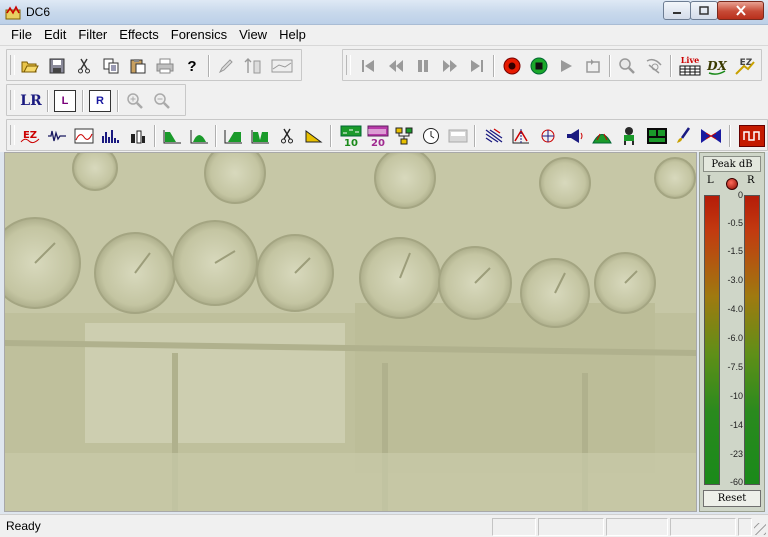 The image size is (768, 537). What do you see at coordinates (192, 66) in the screenshot?
I see `help-icon: ?` at bounding box center [192, 66].